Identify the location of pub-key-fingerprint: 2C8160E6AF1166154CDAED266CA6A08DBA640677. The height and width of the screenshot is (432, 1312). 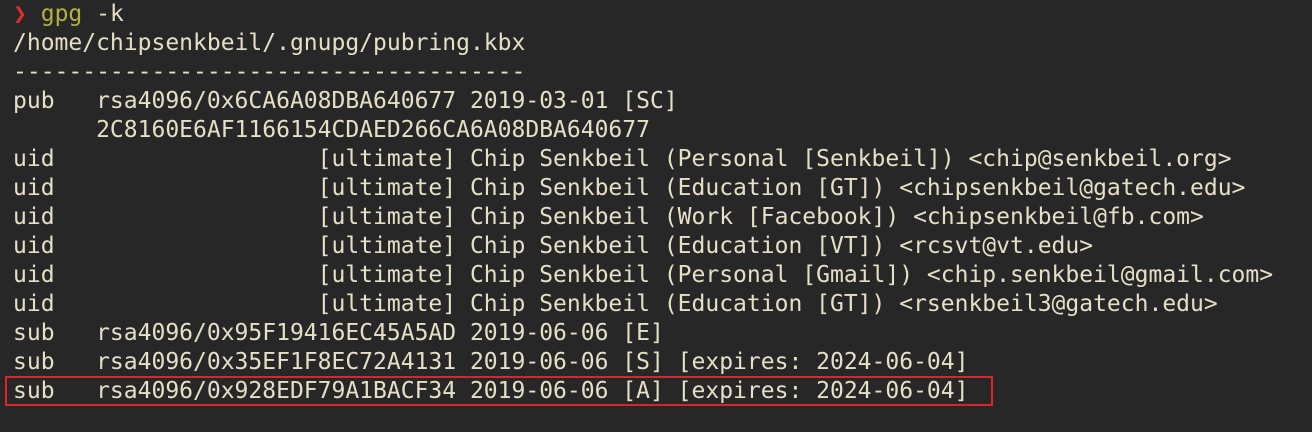
(331, 130).